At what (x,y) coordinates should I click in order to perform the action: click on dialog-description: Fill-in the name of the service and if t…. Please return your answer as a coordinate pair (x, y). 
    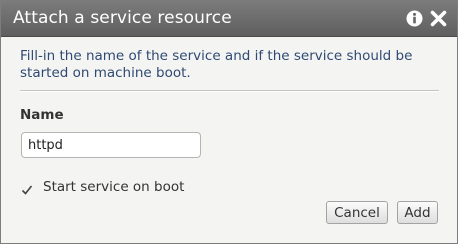
    Looking at the image, I should click on (216, 64).